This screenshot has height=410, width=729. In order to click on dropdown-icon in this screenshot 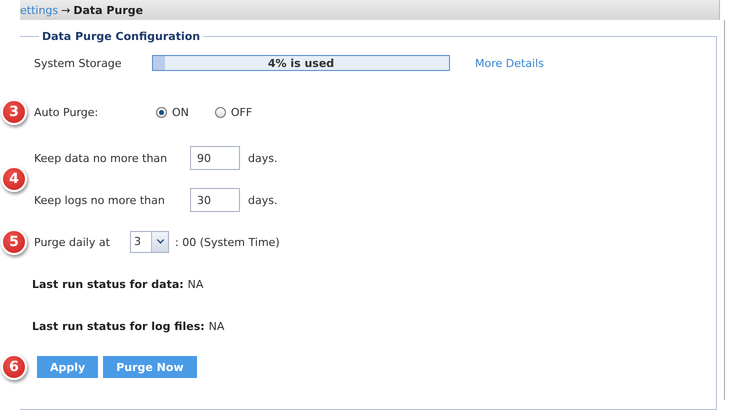, I will do `click(160, 242)`.